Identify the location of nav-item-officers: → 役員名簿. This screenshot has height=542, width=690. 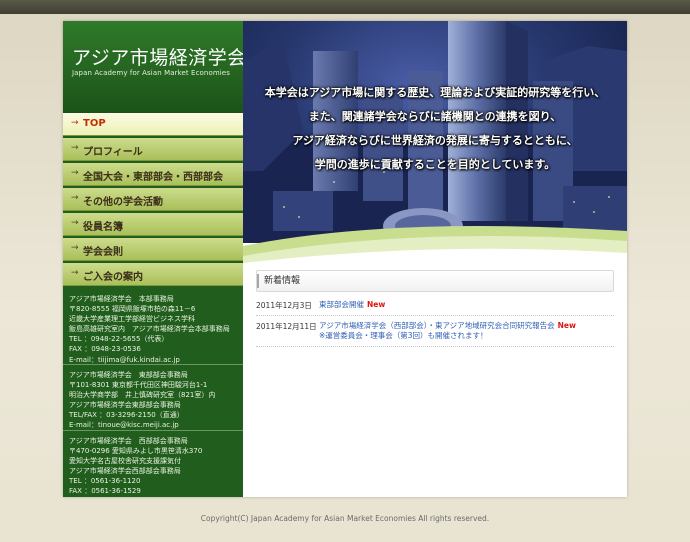
(153, 224).